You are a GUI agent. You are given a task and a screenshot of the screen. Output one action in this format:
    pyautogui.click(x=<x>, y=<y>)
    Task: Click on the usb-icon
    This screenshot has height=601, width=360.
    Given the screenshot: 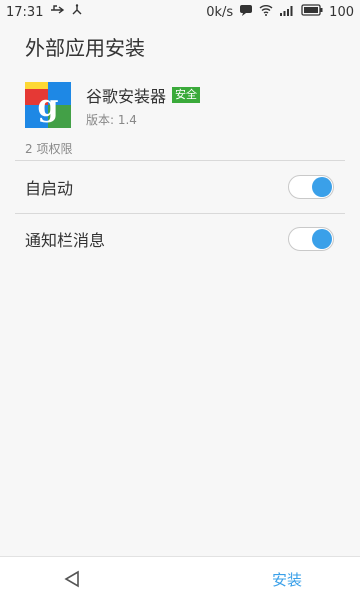 What is the action you would take?
    pyautogui.click(x=57, y=12)
    